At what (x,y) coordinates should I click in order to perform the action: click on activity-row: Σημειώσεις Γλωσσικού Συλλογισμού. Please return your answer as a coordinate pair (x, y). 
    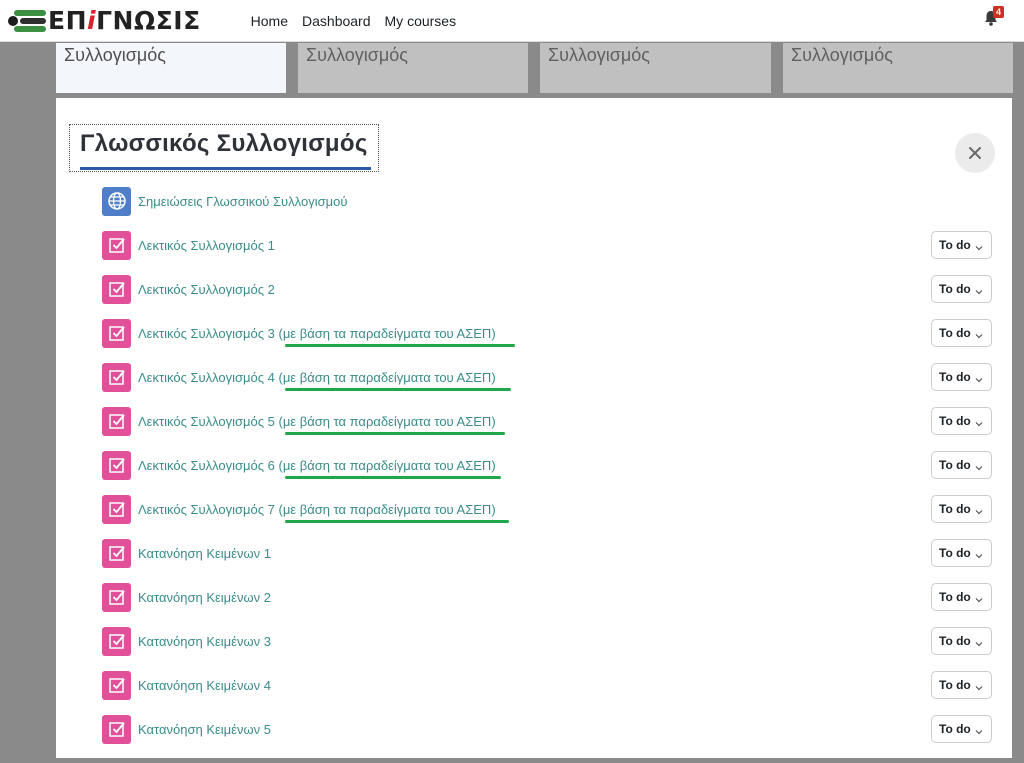
    Looking at the image, I should click on (547, 201).